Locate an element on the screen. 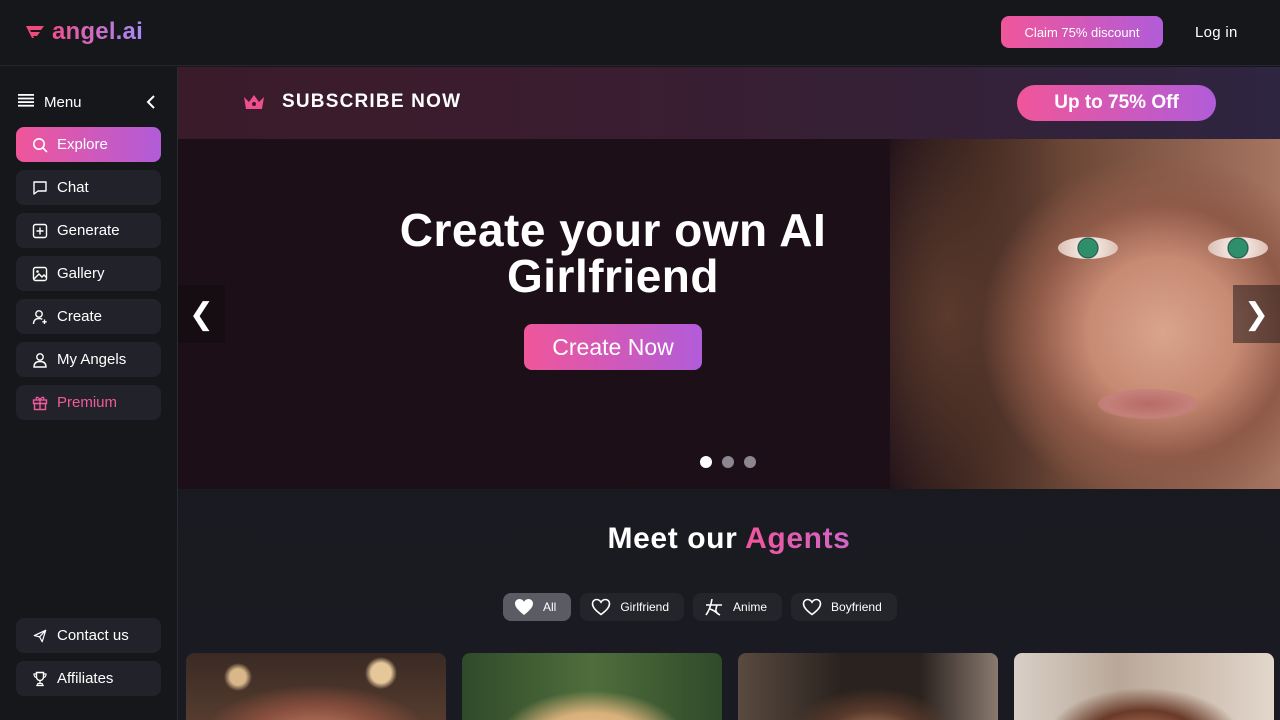 This screenshot has width=1280, height=720. chat-icon is located at coordinates (40, 188).